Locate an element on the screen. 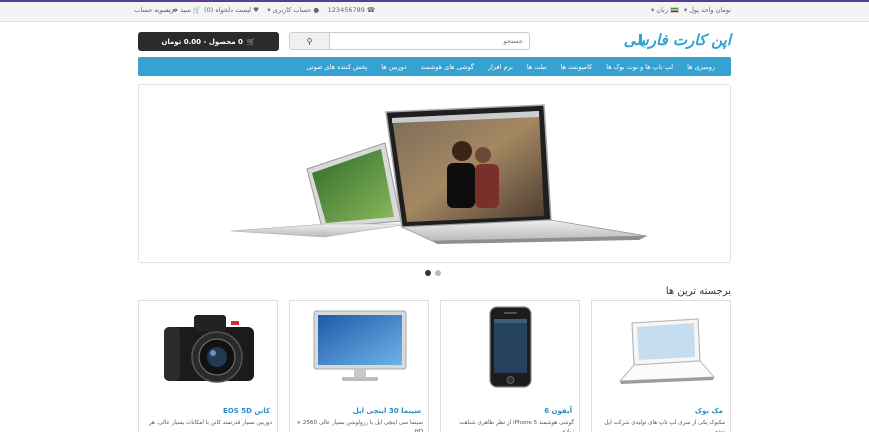 Image resolution: width=869 pixels, height=432 pixels. wishlist-label: لیست دلخواه (0) is located at coordinates (228, 10).